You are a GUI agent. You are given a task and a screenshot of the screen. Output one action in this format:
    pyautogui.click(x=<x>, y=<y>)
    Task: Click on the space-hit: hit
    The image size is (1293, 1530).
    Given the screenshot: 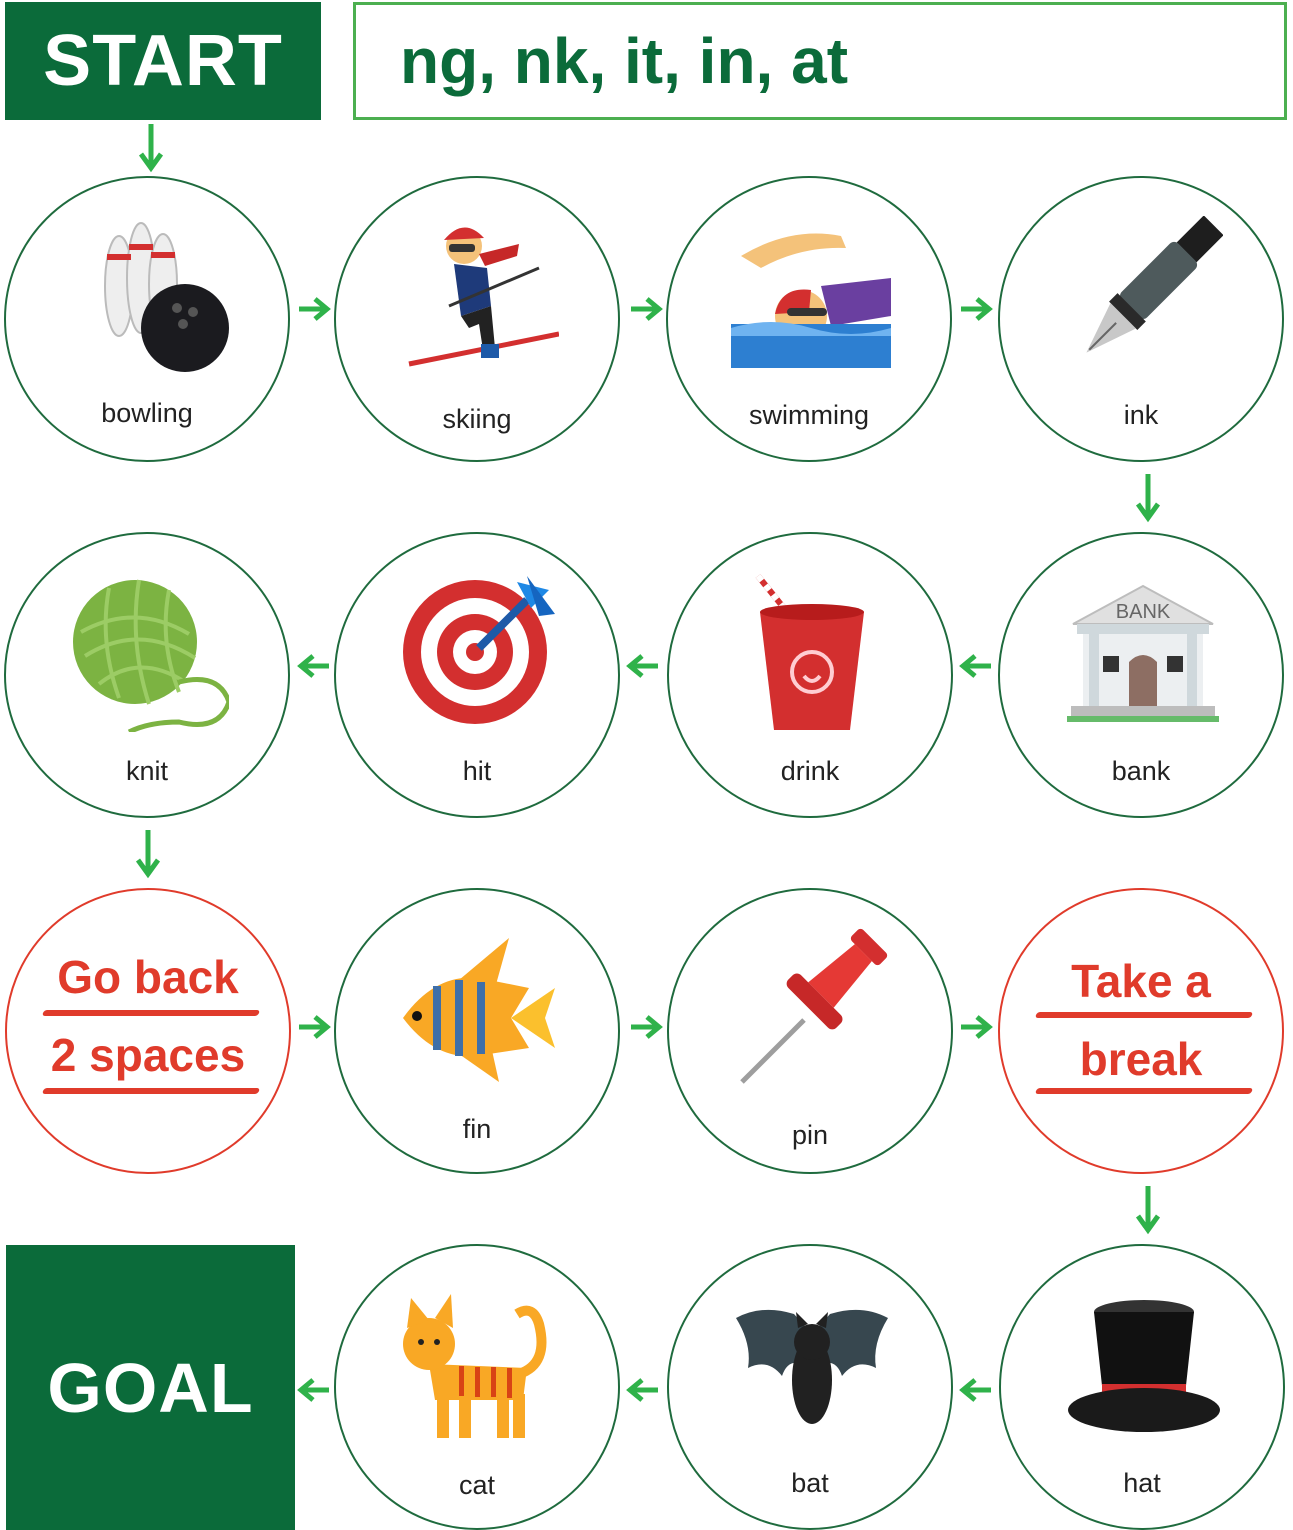 What is the action you would take?
    pyautogui.click(x=477, y=675)
    